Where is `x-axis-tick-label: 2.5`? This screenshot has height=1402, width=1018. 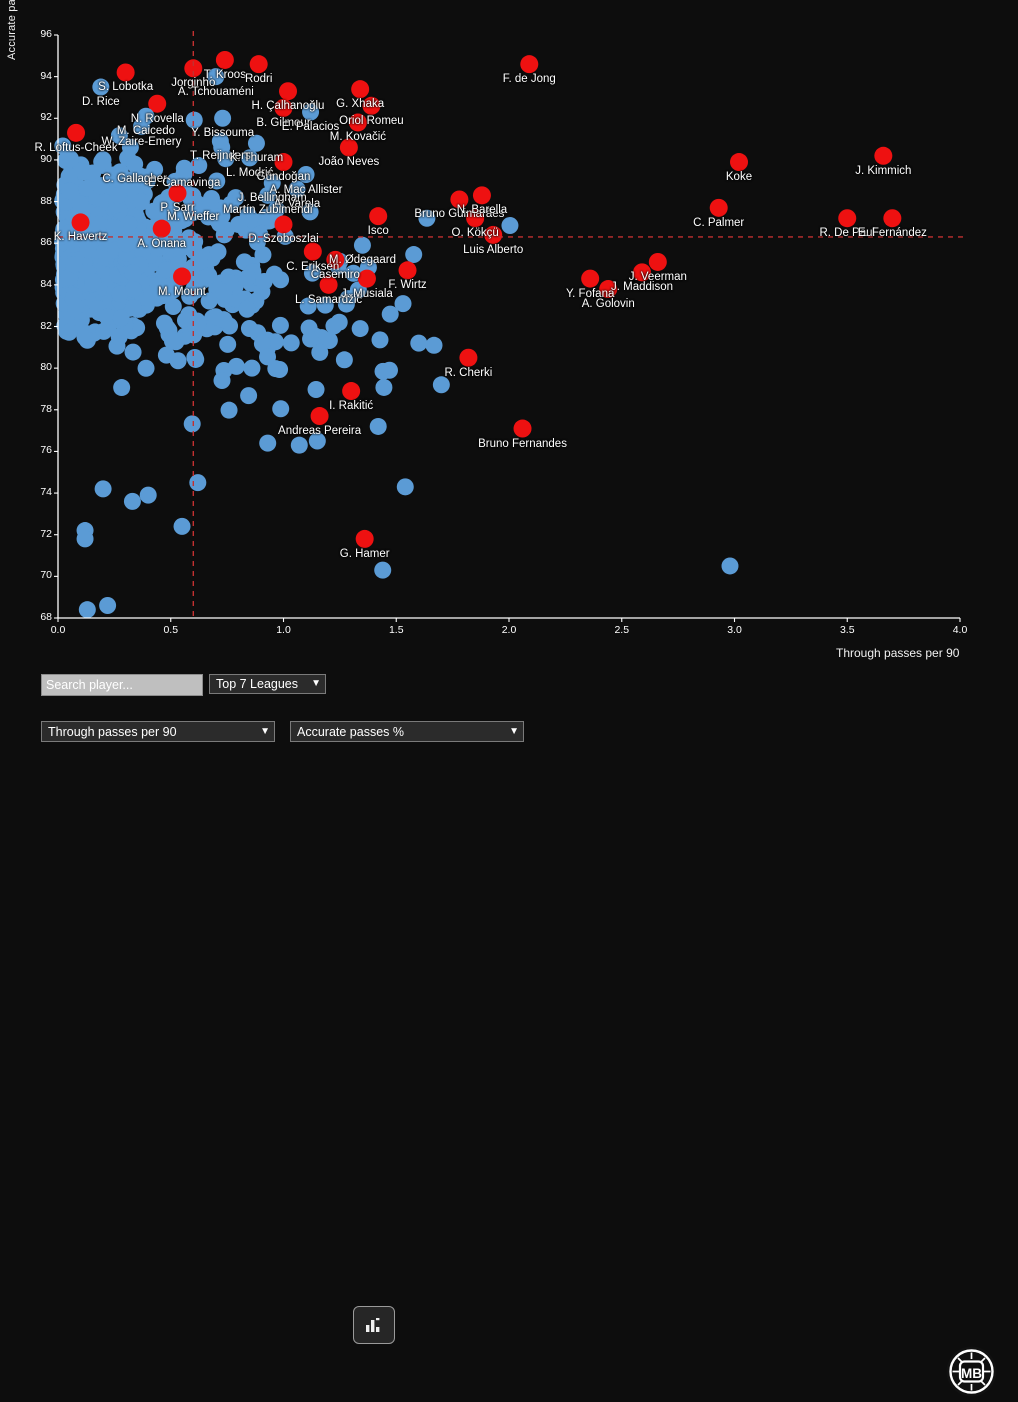
x-axis-tick-label: 2.5 is located at coordinates (622, 630).